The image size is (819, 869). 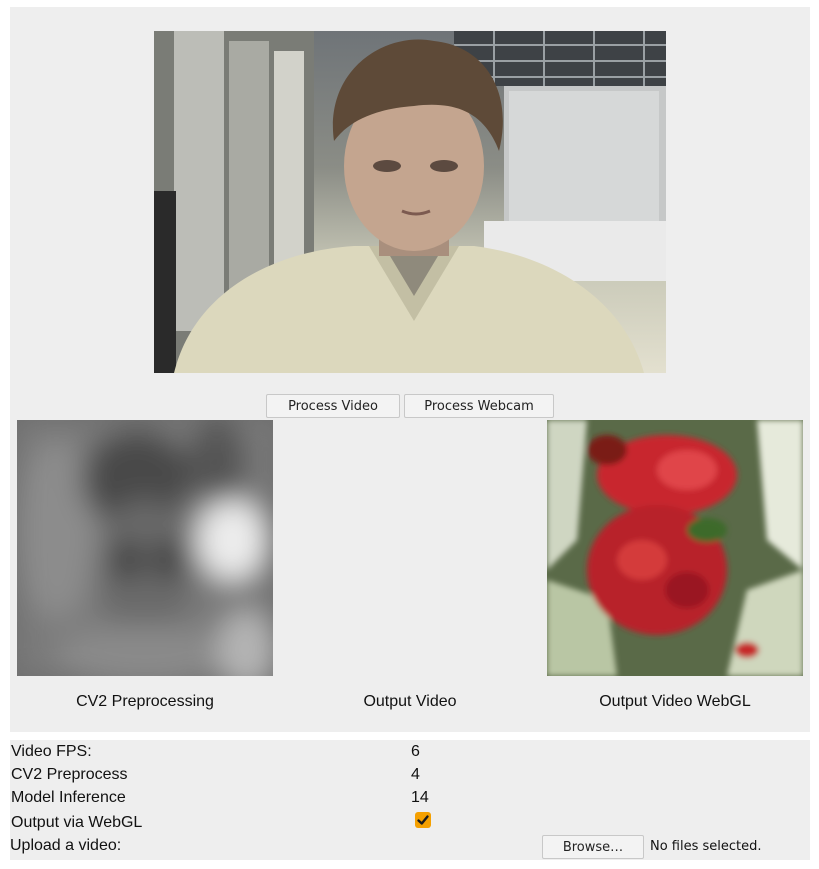 I want to click on output-webgl-image, so click(x=675, y=548).